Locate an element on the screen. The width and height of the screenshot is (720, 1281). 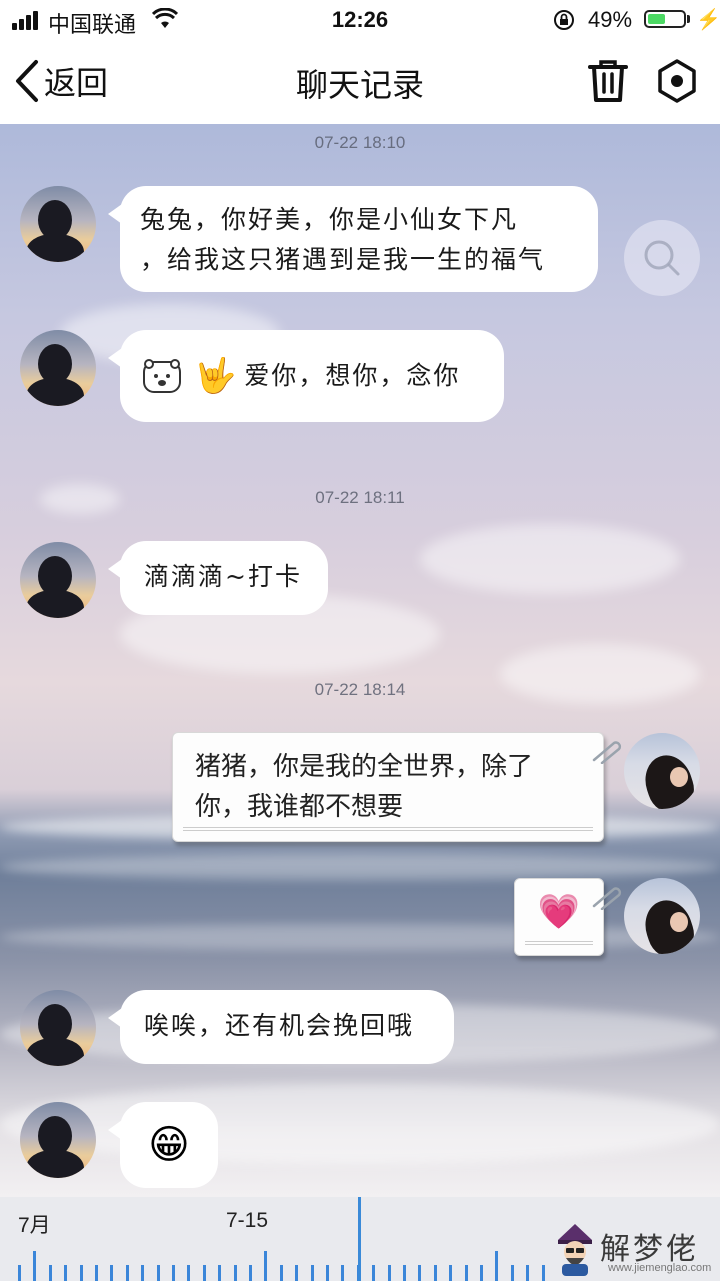
bear-emoji-icon is located at coordinates (162, 376).